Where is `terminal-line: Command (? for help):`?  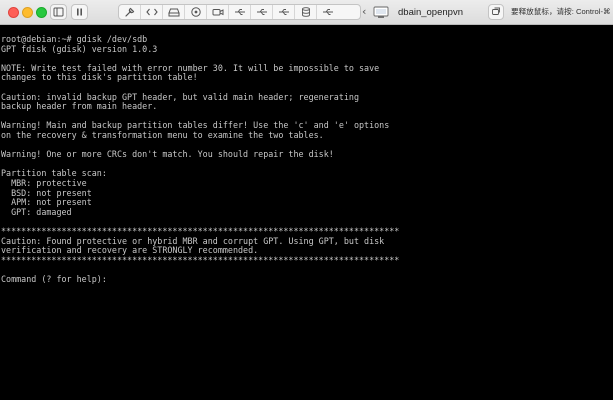 terminal-line: Command (? for help): is located at coordinates (54, 279).